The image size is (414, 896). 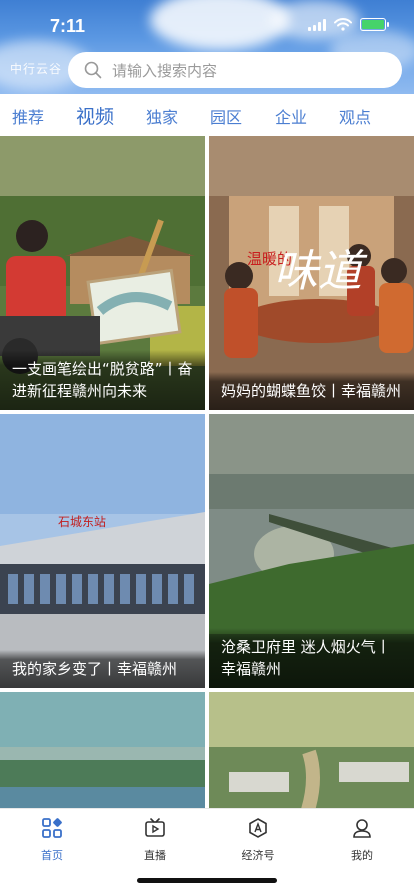 What do you see at coordinates (93, 70) in the screenshot?
I see `search-icon` at bounding box center [93, 70].